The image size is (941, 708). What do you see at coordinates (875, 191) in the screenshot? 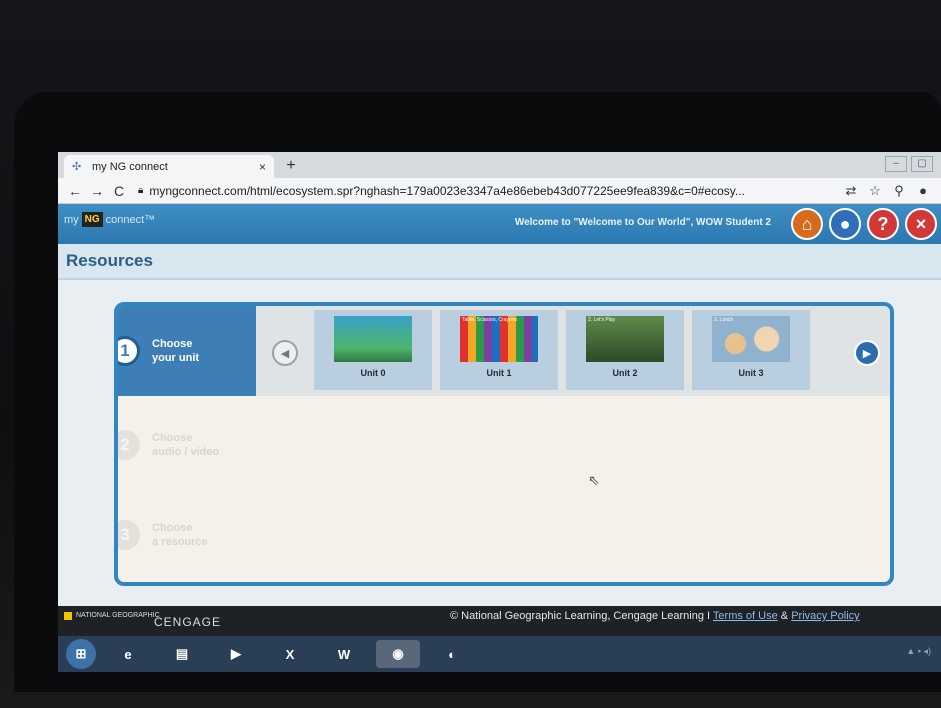
I see `bookmark-star-icon: ☆` at bounding box center [875, 191].